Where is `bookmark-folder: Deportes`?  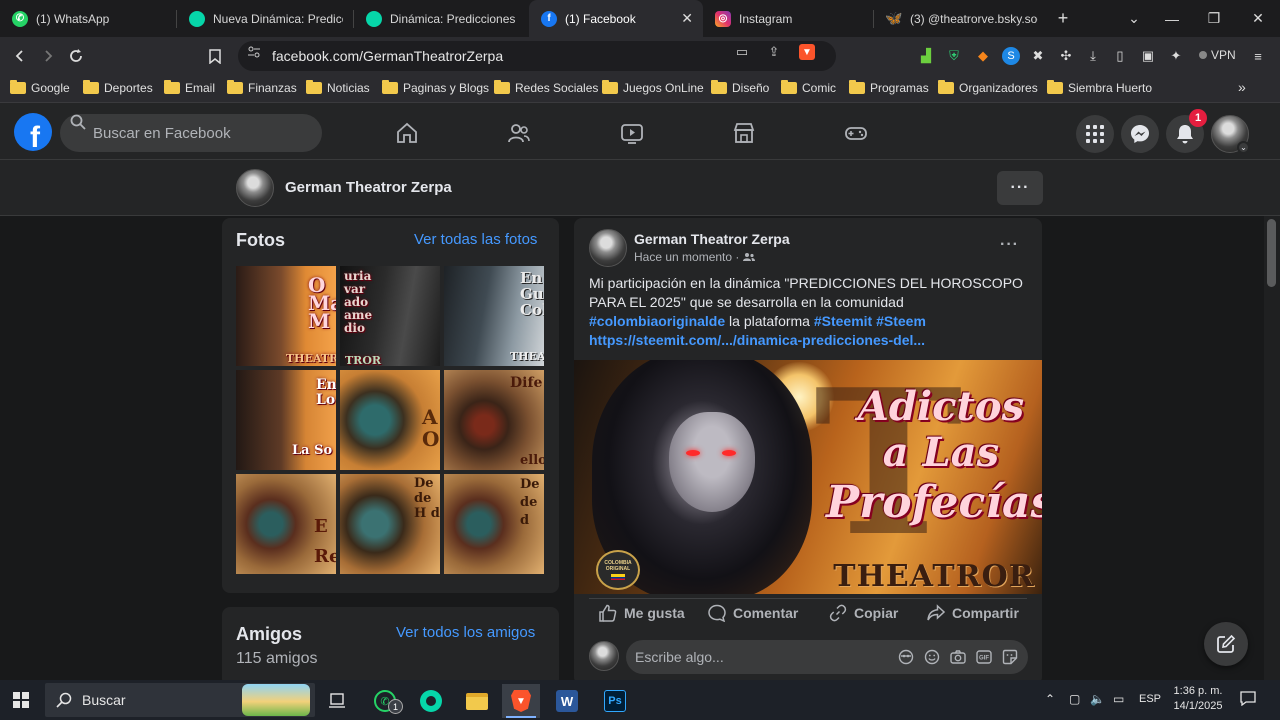
bookmark-folder: Deportes is located at coordinates (118, 87).